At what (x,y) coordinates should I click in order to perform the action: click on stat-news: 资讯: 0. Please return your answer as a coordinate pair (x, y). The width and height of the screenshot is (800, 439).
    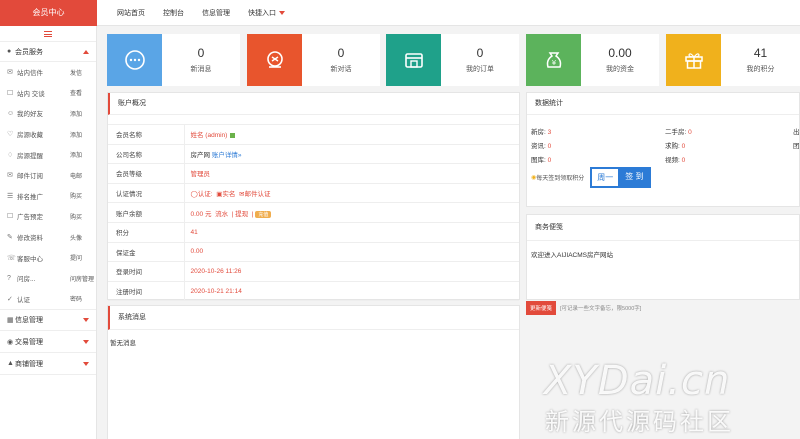
    Looking at the image, I should click on (541, 145).